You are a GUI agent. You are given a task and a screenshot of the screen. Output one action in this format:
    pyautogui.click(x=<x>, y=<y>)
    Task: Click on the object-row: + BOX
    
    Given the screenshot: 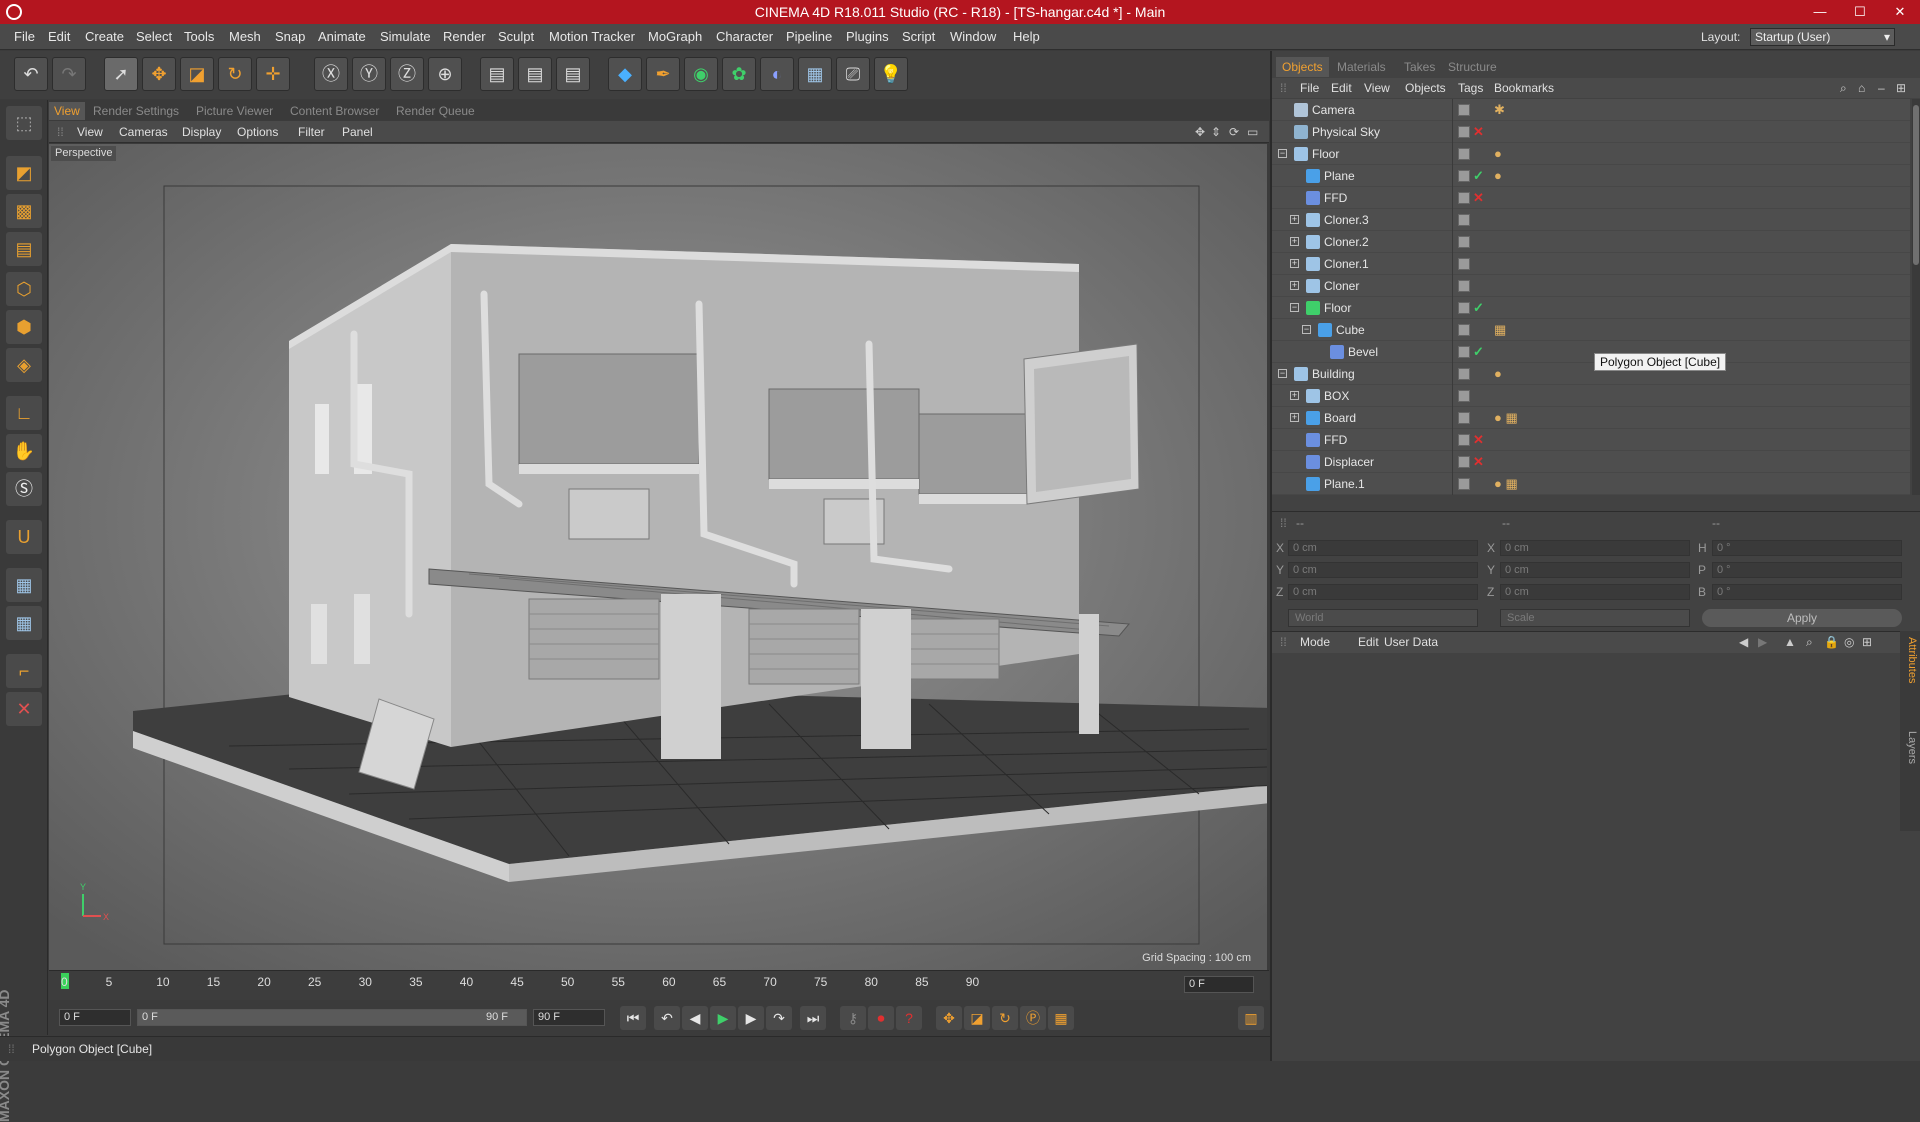 What is the action you would take?
    pyautogui.click(x=1591, y=396)
    